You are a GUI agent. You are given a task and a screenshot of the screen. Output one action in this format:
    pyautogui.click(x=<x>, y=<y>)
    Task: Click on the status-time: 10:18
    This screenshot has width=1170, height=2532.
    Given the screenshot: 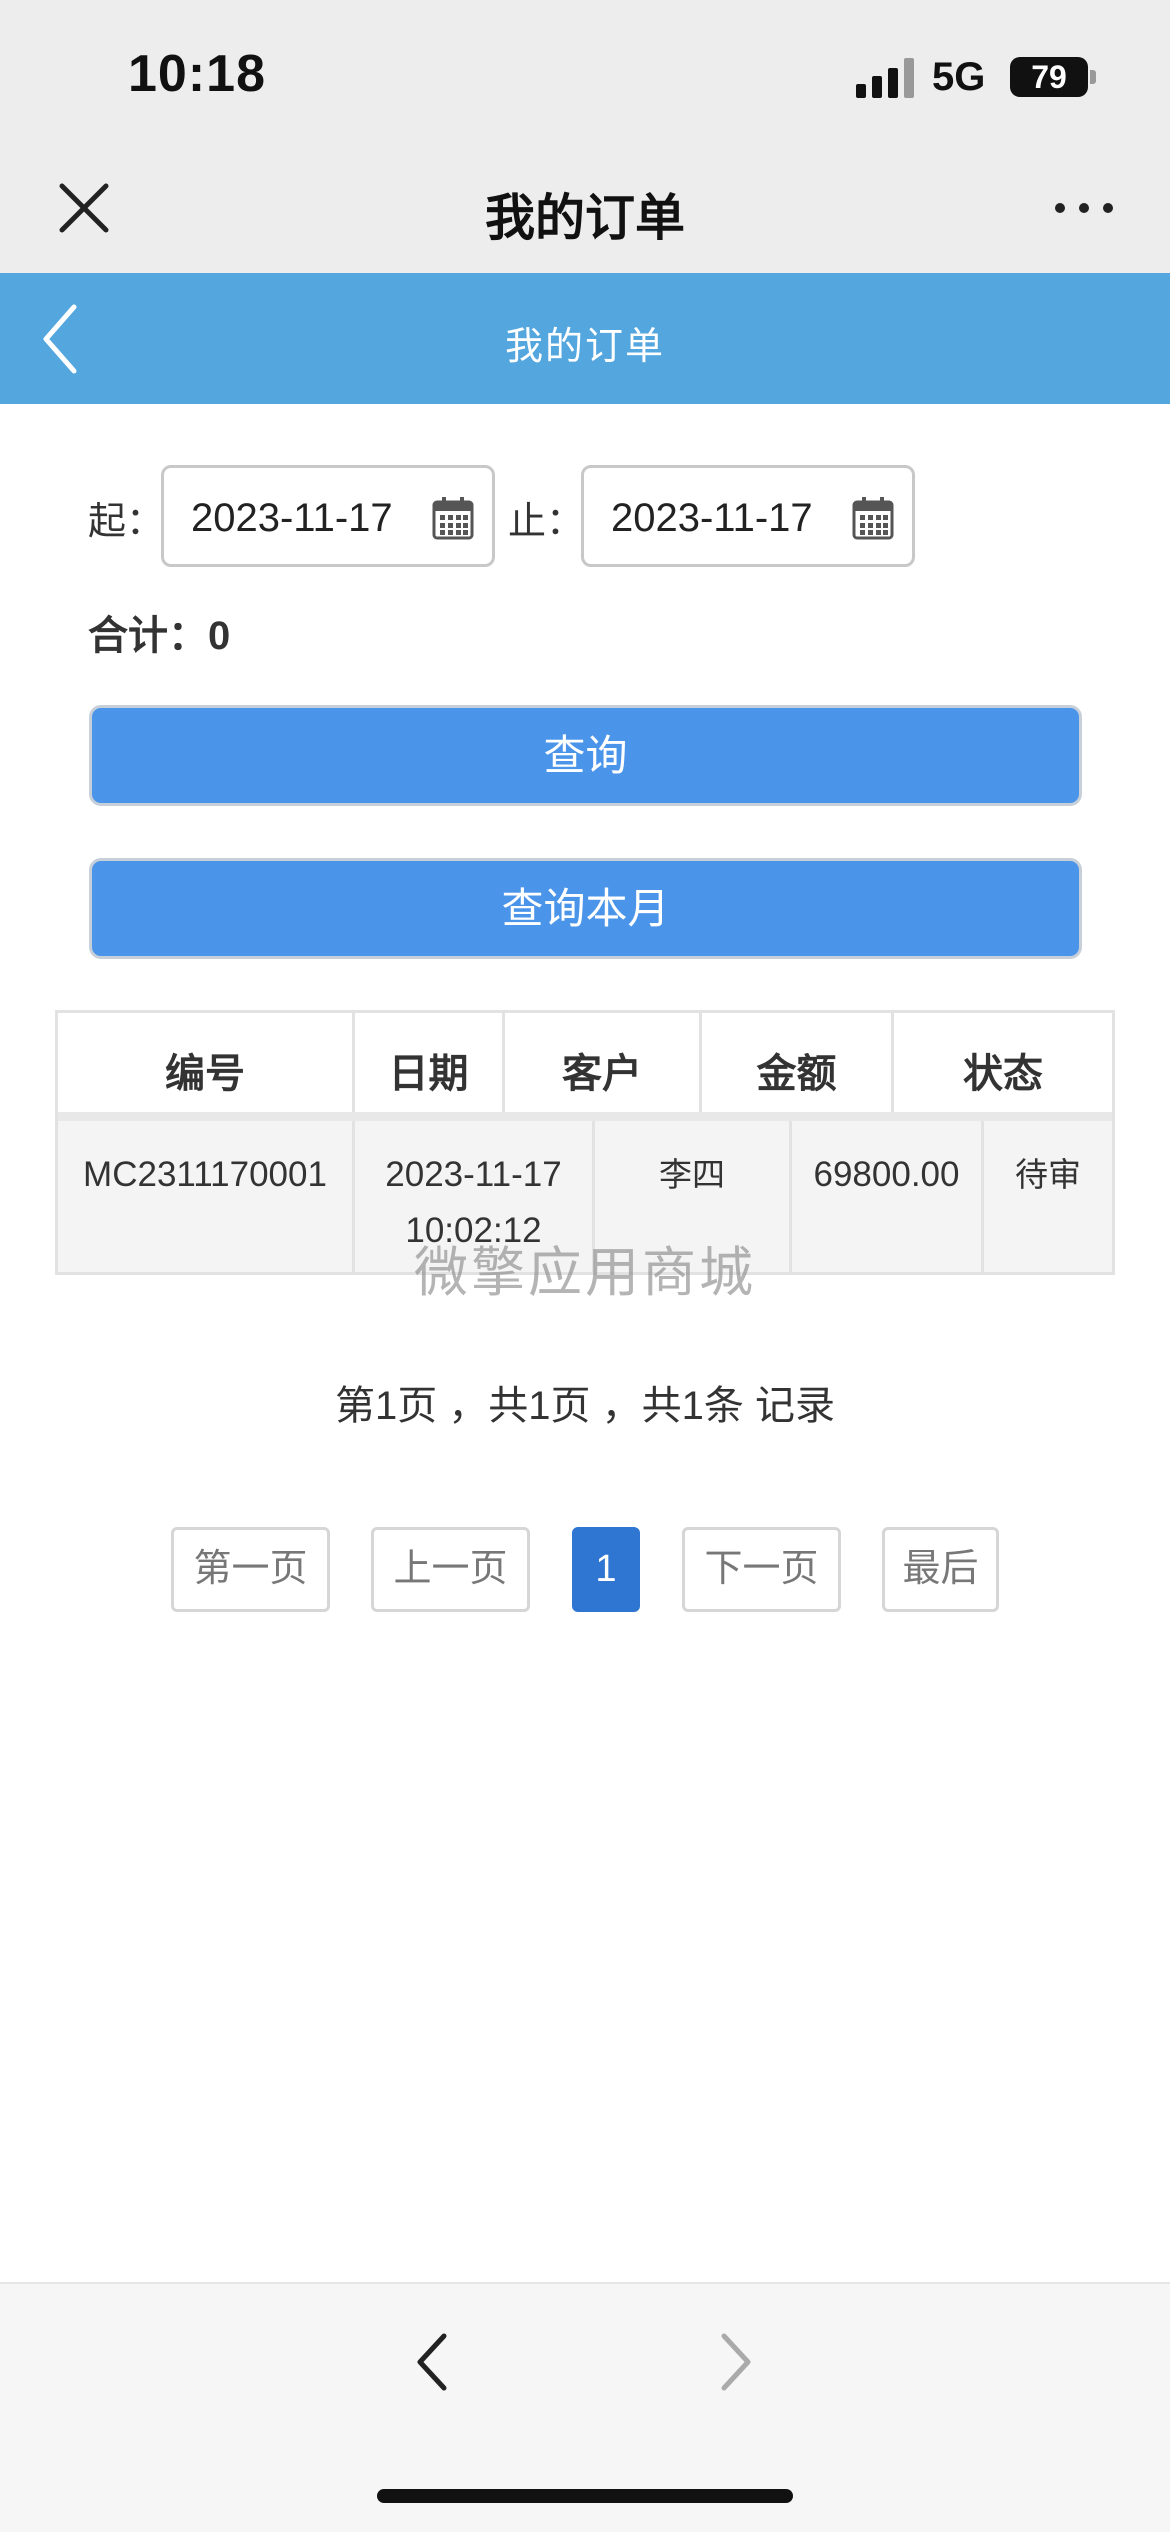 What is the action you would take?
    pyautogui.click(x=197, y=74)
    